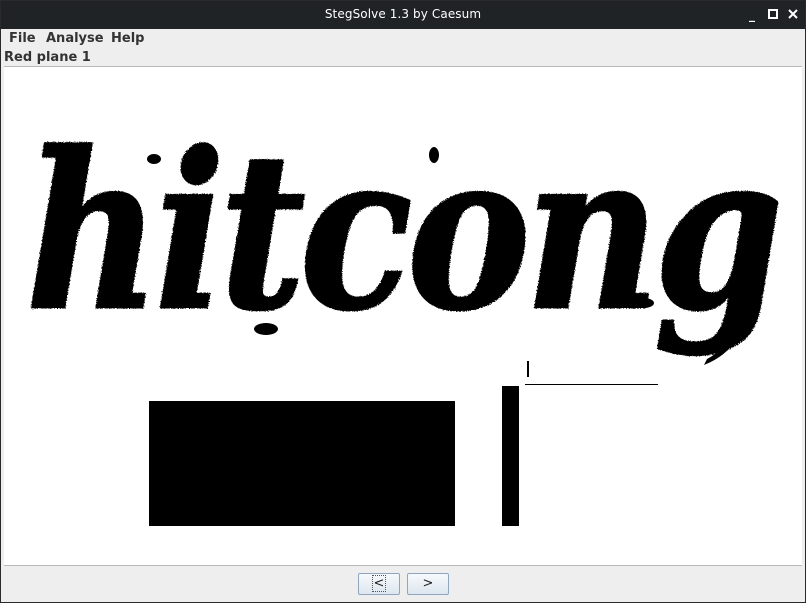 The image size is (806, 603). I want to click on close-x-icon, so click(793, 14).